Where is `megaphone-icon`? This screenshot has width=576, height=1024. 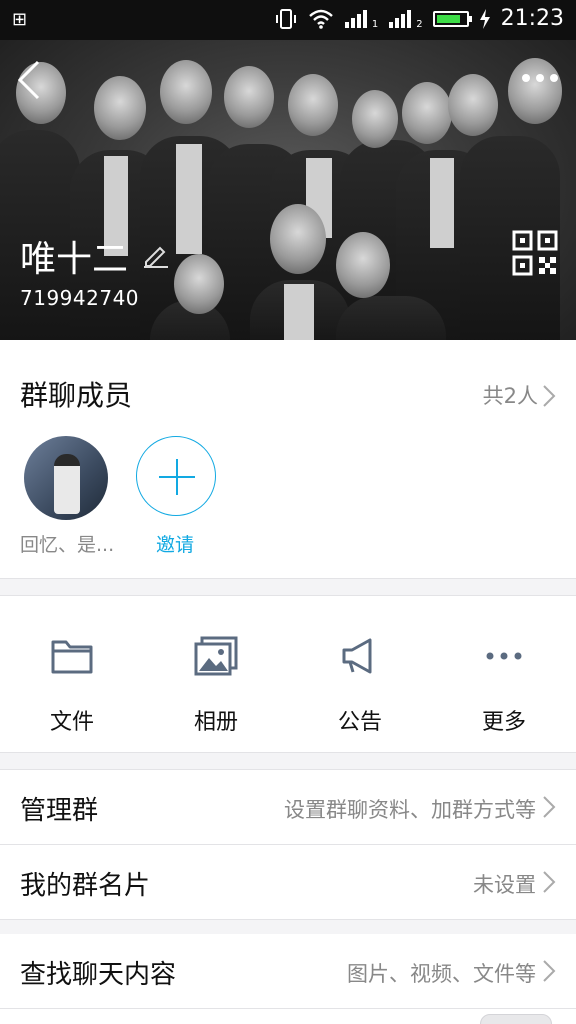 megaphone-icon is located at coordinates (357, 656).